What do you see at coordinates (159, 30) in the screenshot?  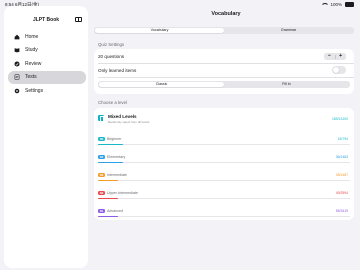 I see `tab-vocabulary: Vocabulary` at bounding box center [159, 30].